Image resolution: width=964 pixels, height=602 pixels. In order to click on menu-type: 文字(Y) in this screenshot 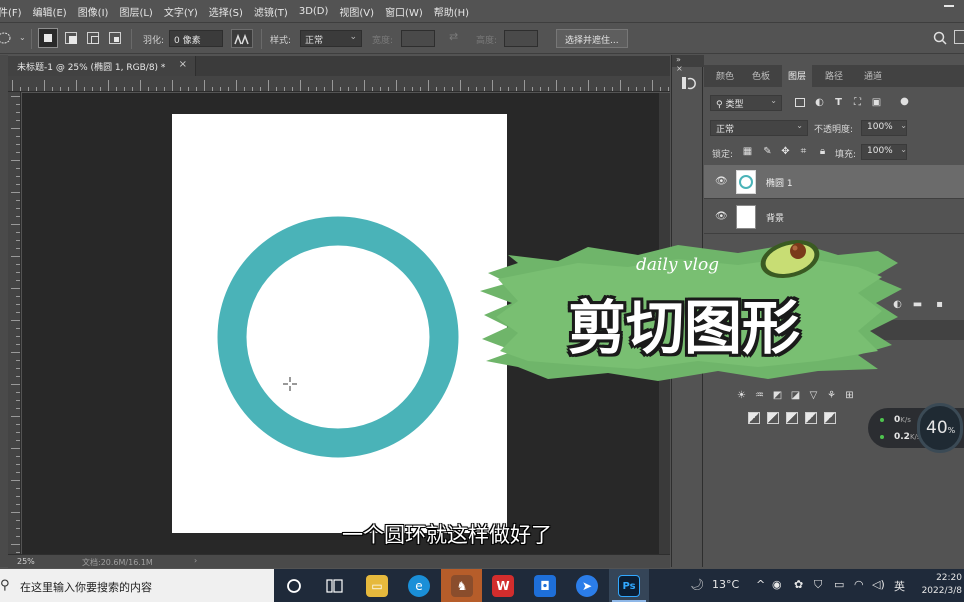, I will do `click(181, 11)`.